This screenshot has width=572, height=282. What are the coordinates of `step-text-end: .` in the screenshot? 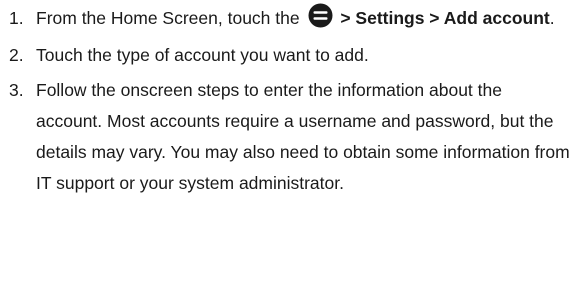 It's located at (552, 18).